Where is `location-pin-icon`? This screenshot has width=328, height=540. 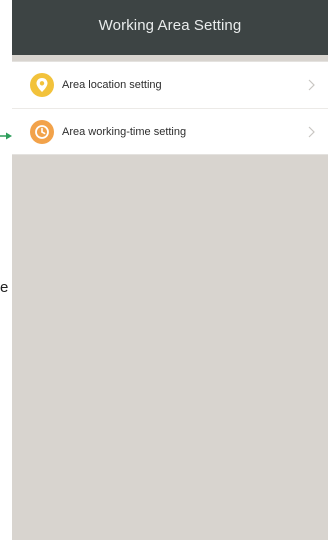 location-pin-icon is located at coordinates (42, 85).